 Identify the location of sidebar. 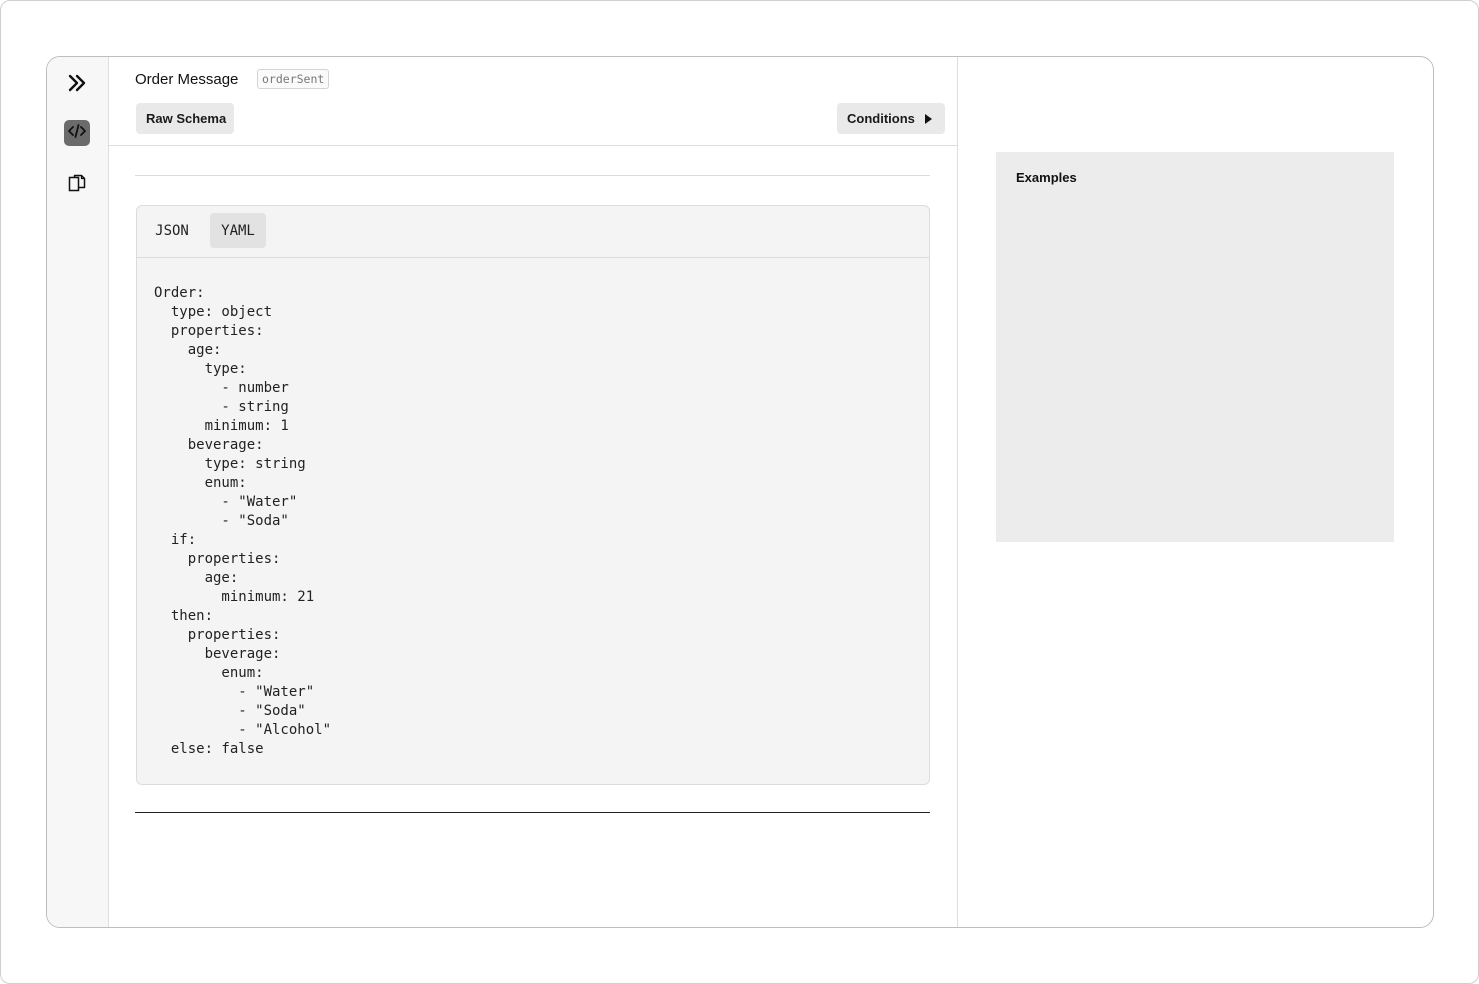
(78, 492).